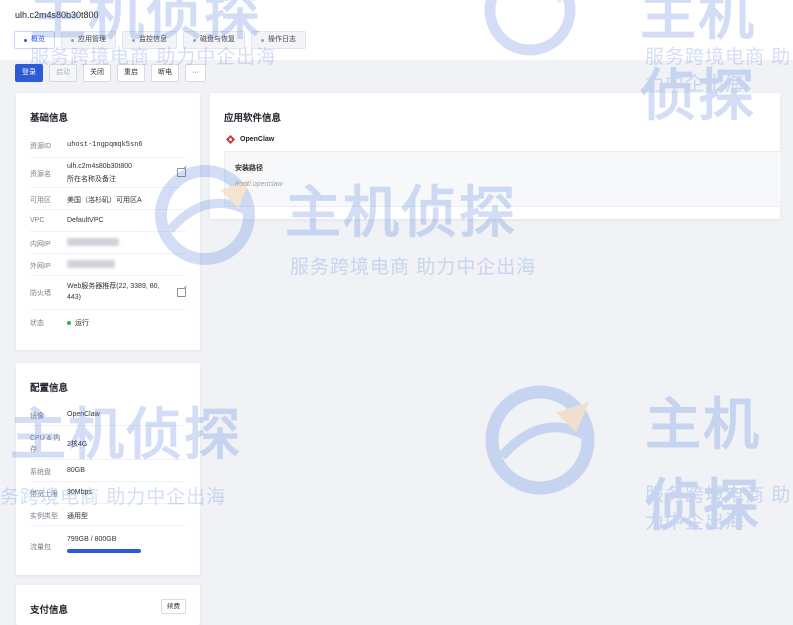  I want to click on image-row: 镜像 OpenClaw, so click(108, 414).